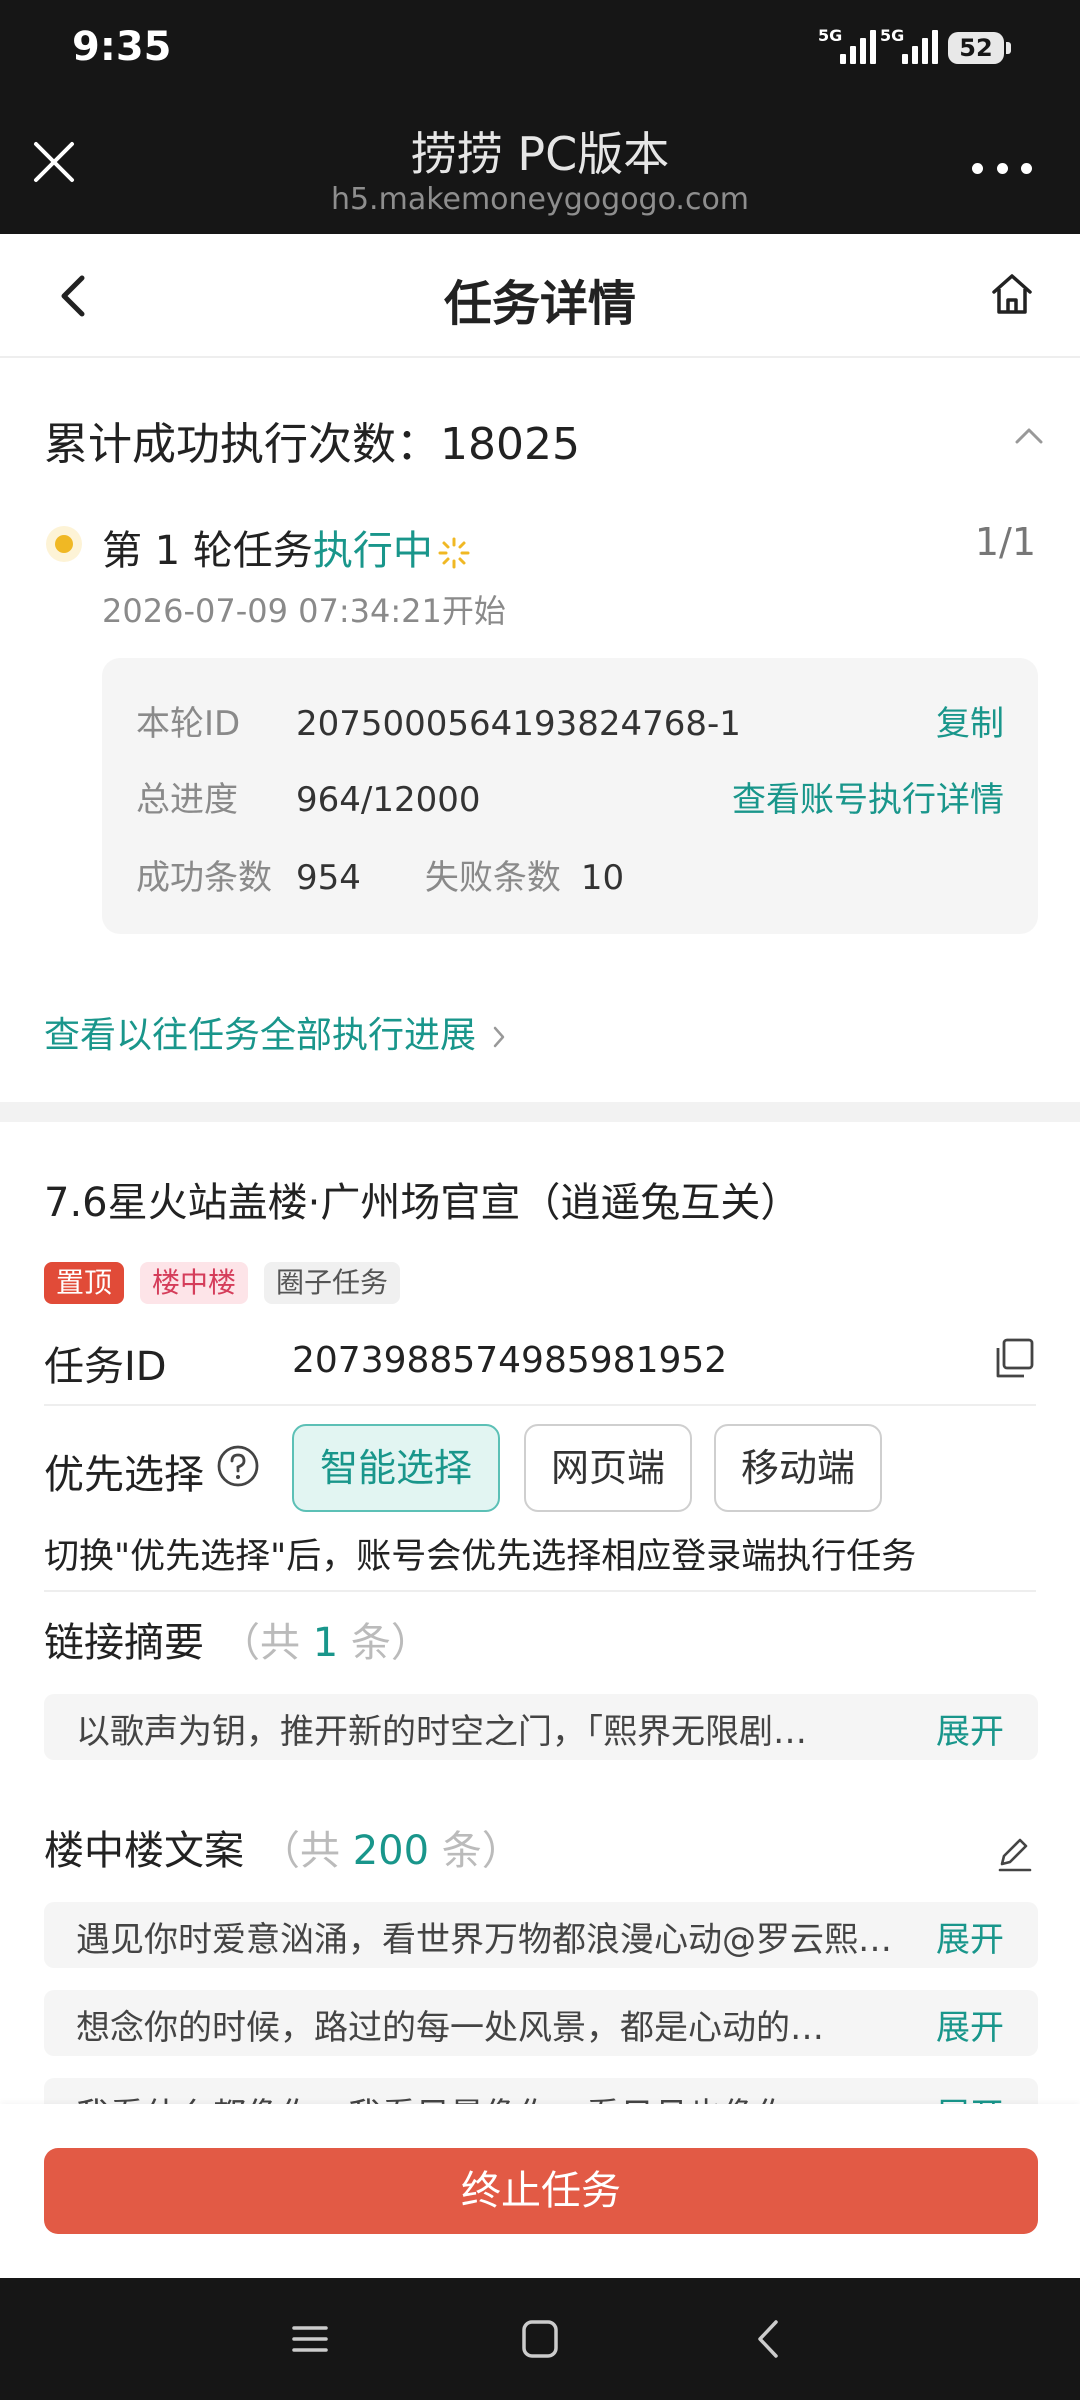 The height and width of the screenshot is (2400, 1080). I want to click on cumulative-count: 累计成功执行次数：18025, so click(312, 444).